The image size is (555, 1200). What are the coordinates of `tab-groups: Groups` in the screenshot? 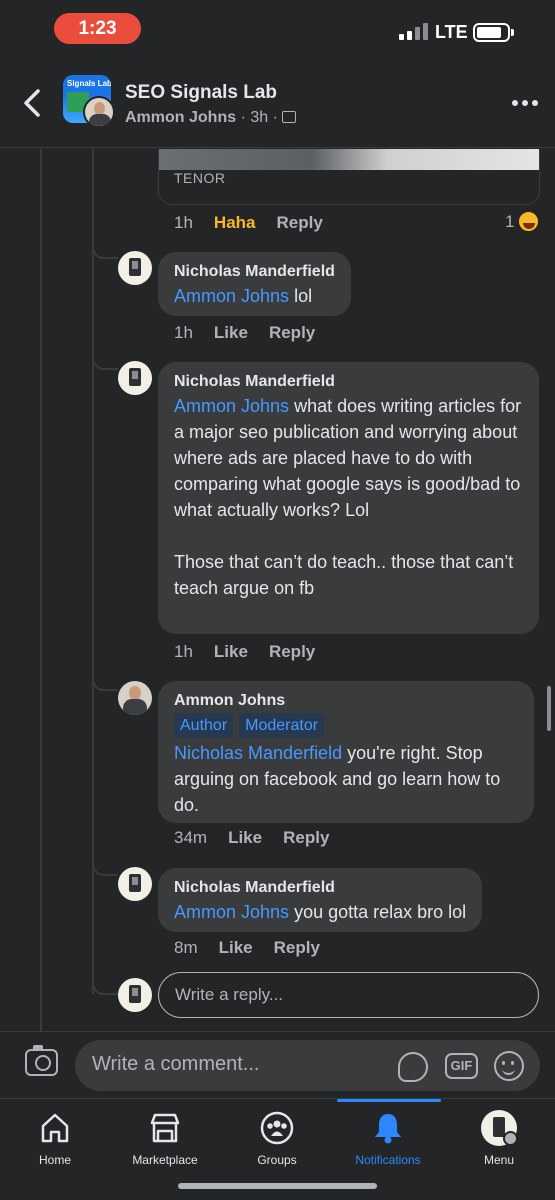 It's located at (277, 1139).